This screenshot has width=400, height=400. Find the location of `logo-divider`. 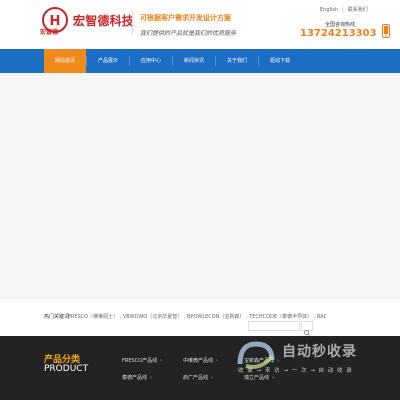

logo-divider is located at coordinates (132, 23).